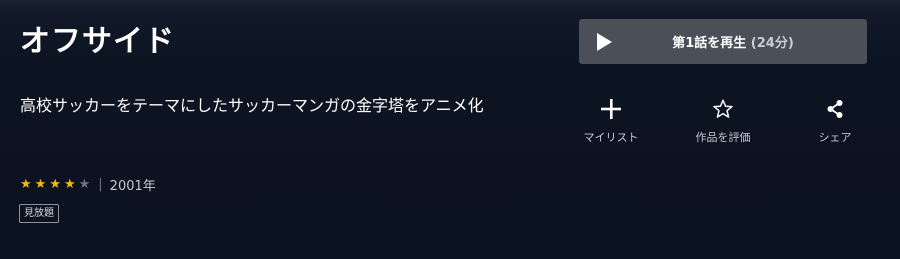 This screenshot has width=900, height=259. I want to click on play-button-label: 第1話を再生 (24分), so click(723, 41).